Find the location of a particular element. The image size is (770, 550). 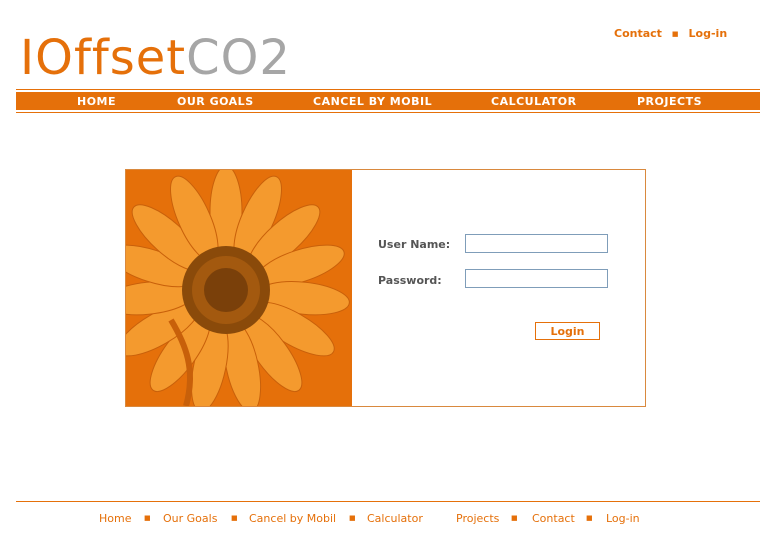

nav-calculator: CALCULATOR is located at coordinates (534, 101).